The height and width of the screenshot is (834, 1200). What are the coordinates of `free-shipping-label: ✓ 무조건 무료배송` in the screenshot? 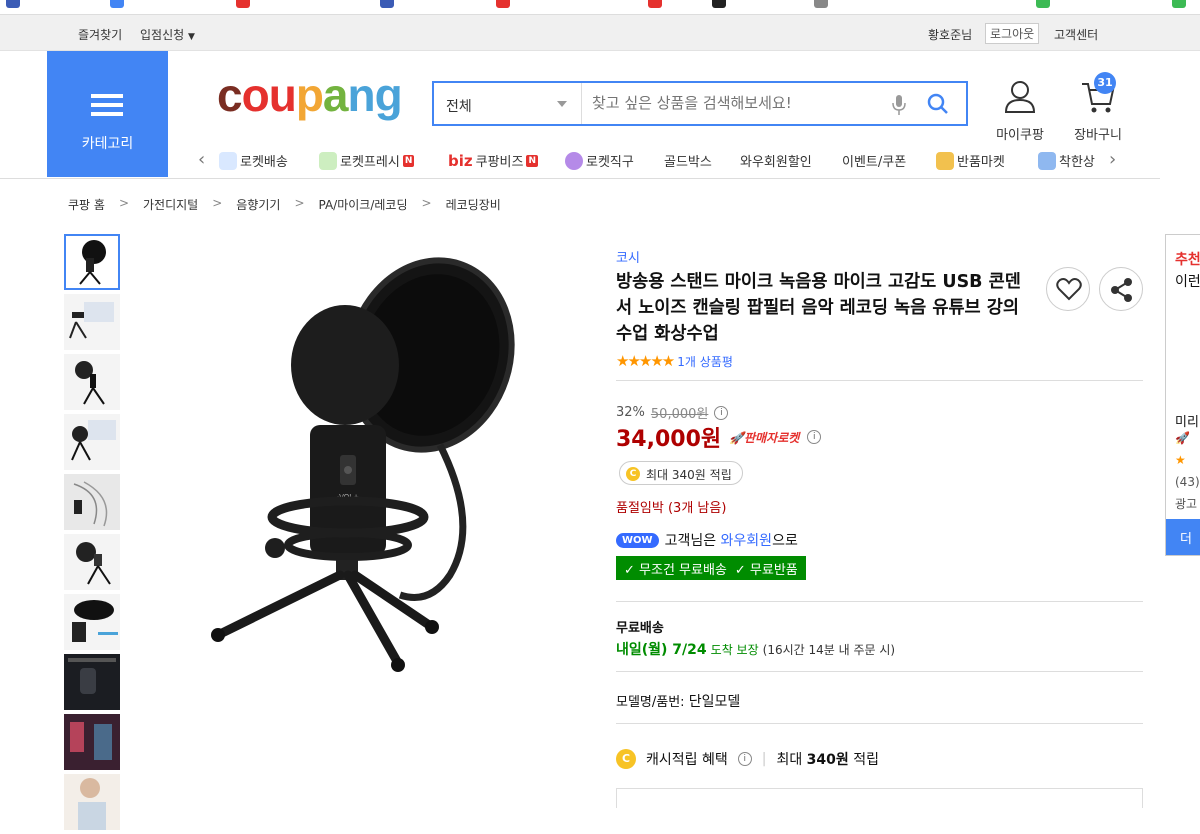 It's located at (675, 570).